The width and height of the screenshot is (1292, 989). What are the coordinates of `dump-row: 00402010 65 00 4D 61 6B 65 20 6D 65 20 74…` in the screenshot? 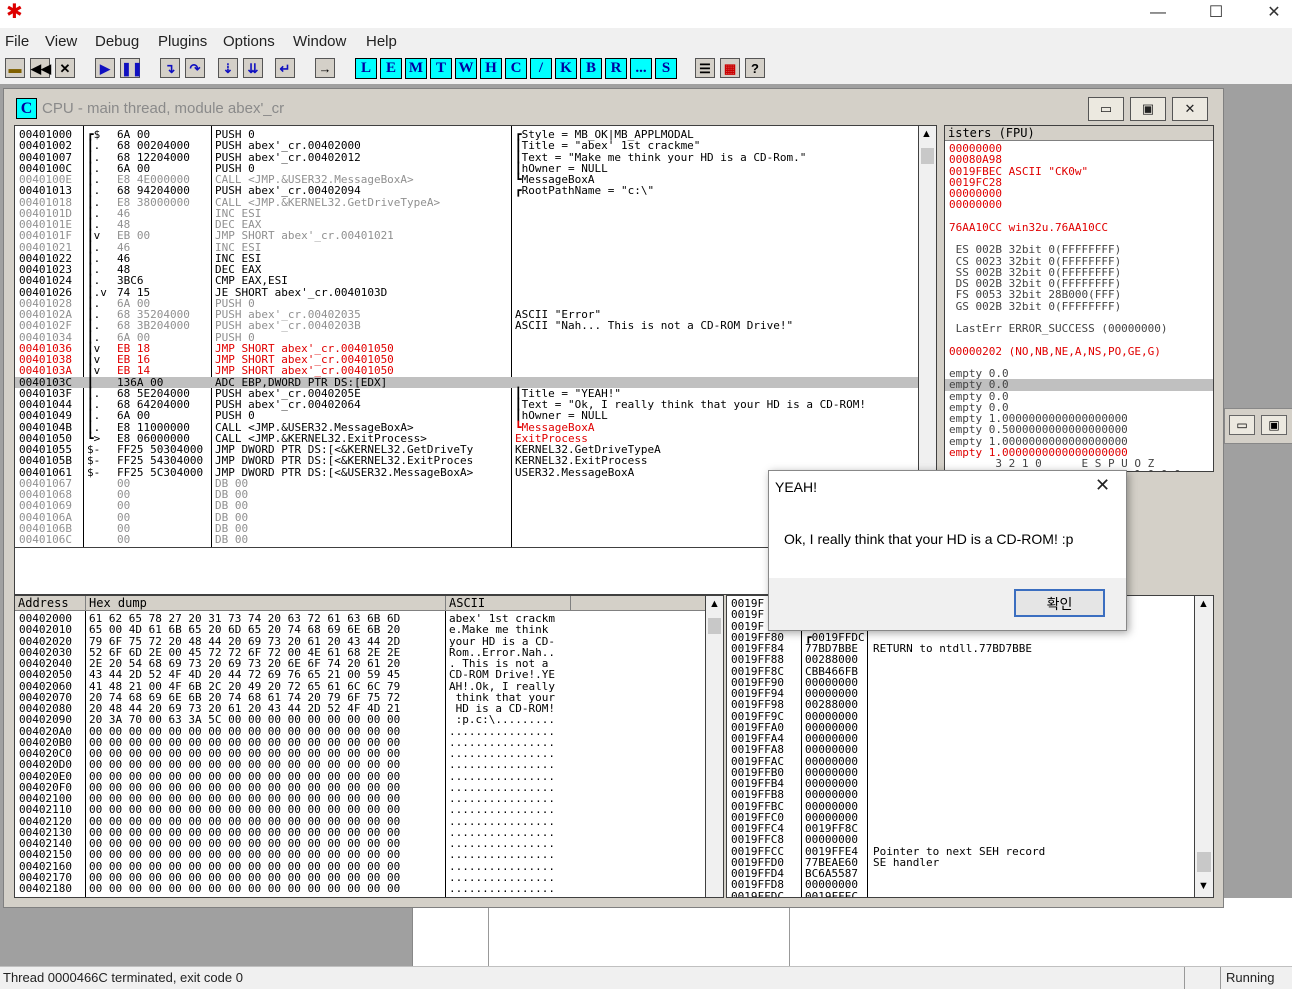 It's located at (360, 630).